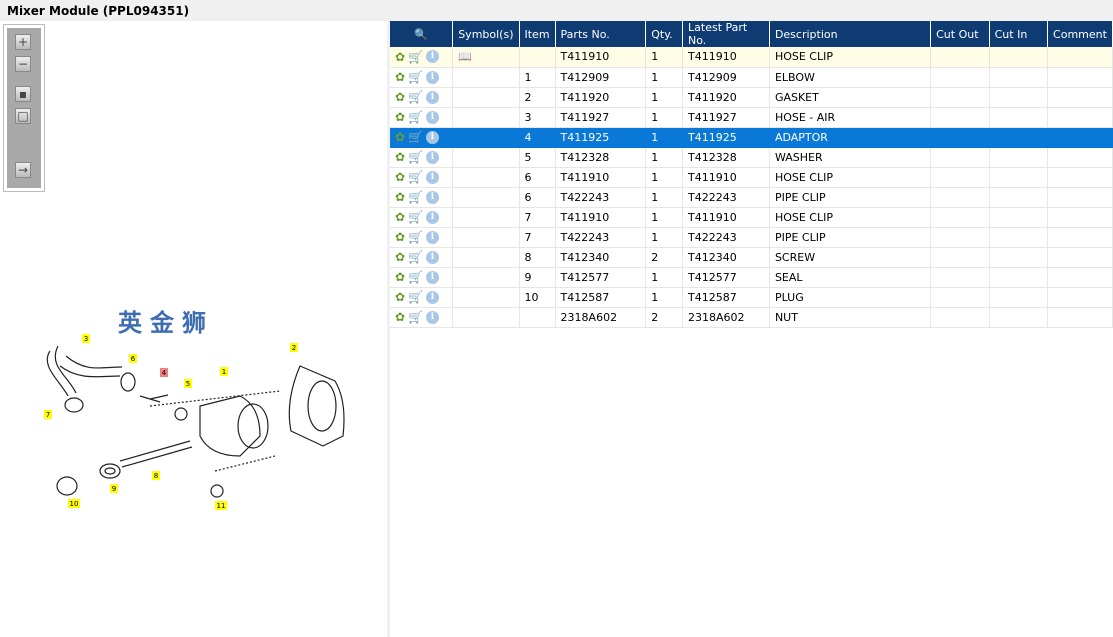 This screenshot has height=637, width=1113. What do you see at coordinates (133, 359) in the screenshot?
I see `callout-label: 6` at bounding box center [133, 359].